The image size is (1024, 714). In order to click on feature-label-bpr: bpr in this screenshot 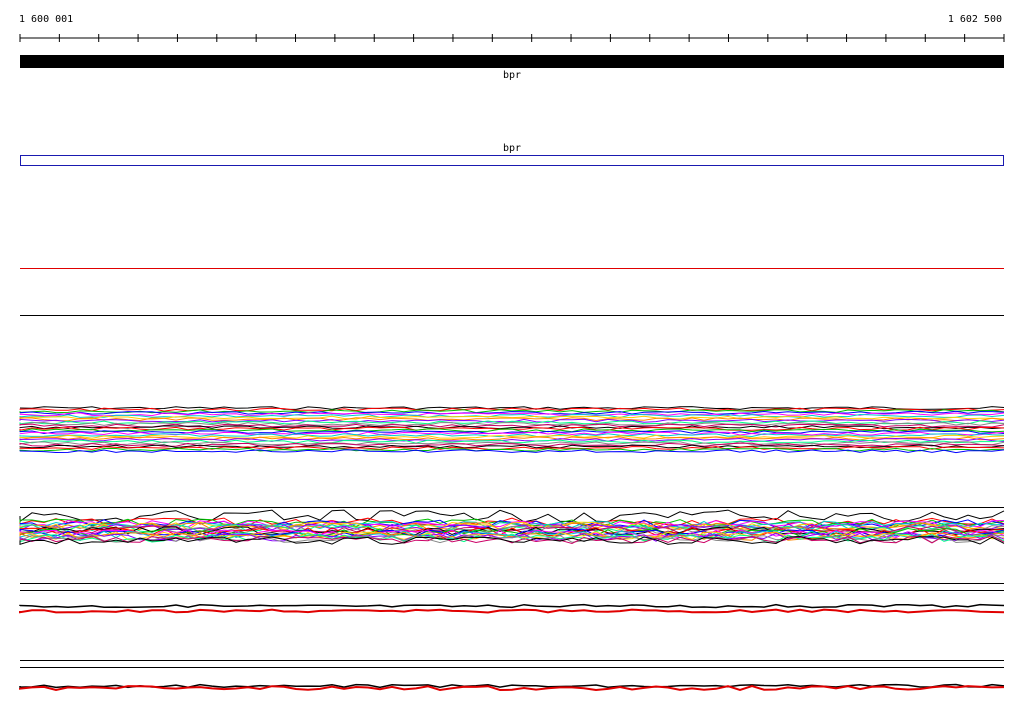, I will do `click(512, 148)`.